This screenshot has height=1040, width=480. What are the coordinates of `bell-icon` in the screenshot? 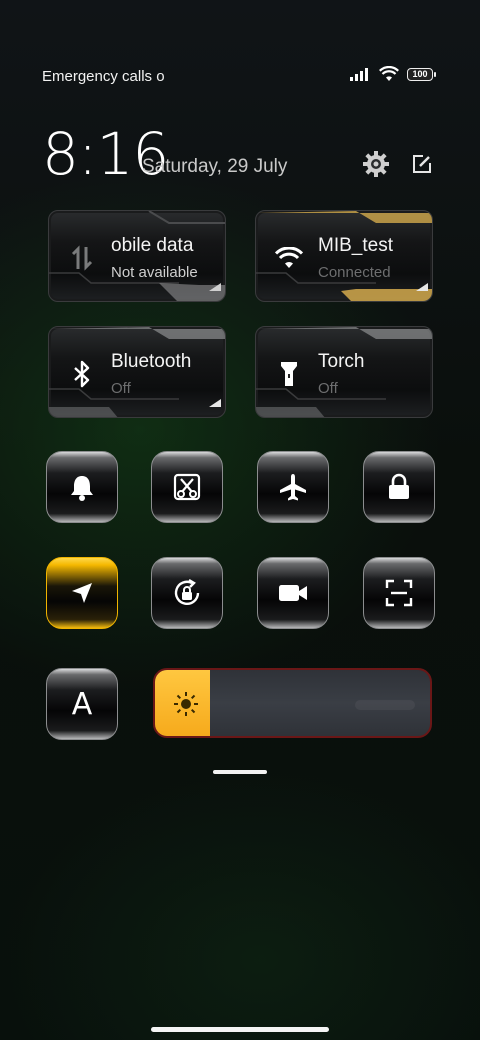 It's located at (82, 488).